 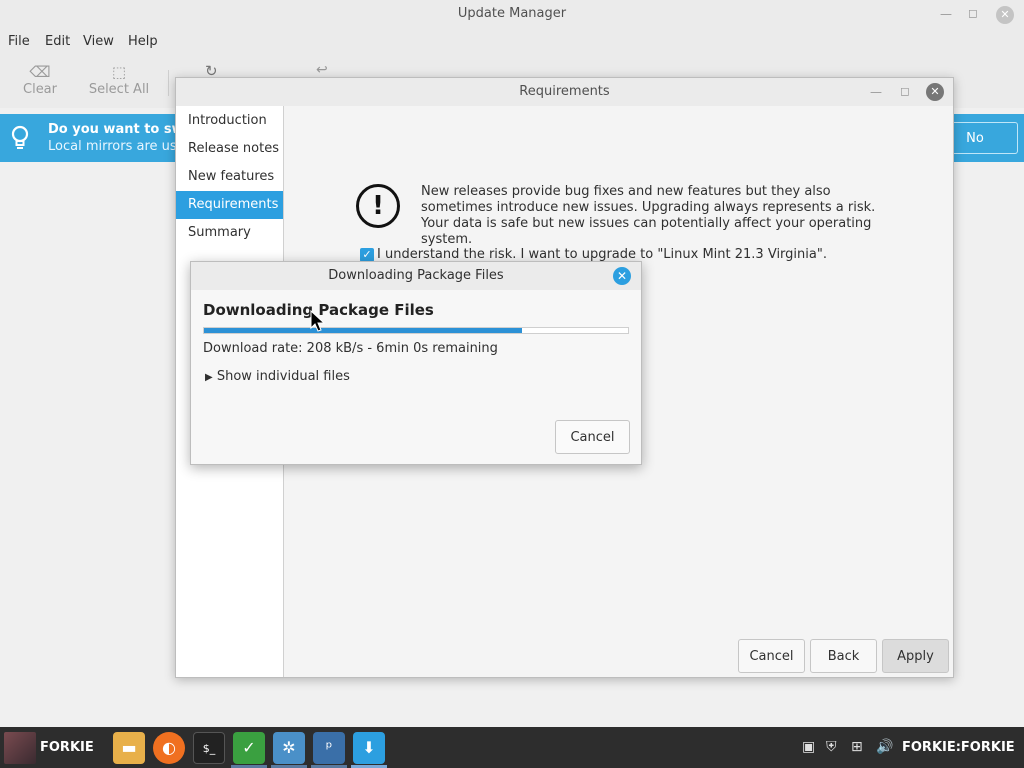 I want to click on apply-button: Apply, so click(x=915, y=656).